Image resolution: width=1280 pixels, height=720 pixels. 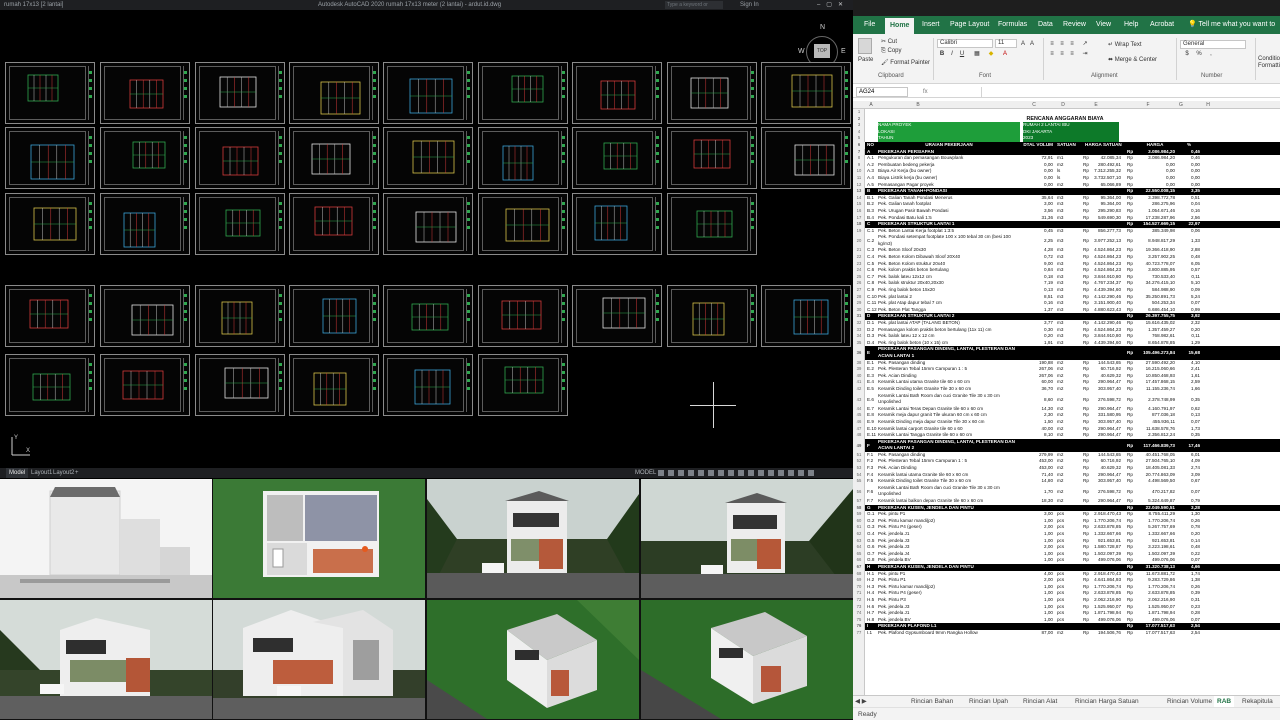 What do you see at coordinates (1106, 257) in the screenshot?
I see `cell-e2: 4.524.864,23` at bounding box center [1106, 257].